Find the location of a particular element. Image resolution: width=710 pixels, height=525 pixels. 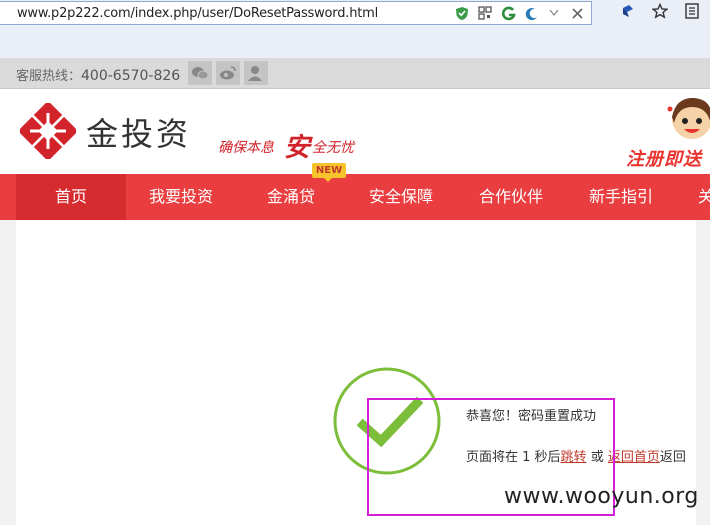

logo-icon is located at coordinates (48, 131).